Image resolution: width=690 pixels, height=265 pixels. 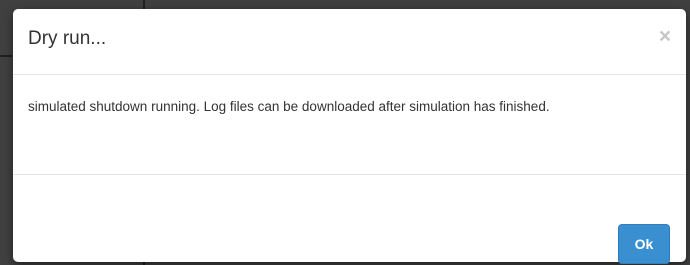 I want to click on ok-button: Ok, so click(x=644, y=244).